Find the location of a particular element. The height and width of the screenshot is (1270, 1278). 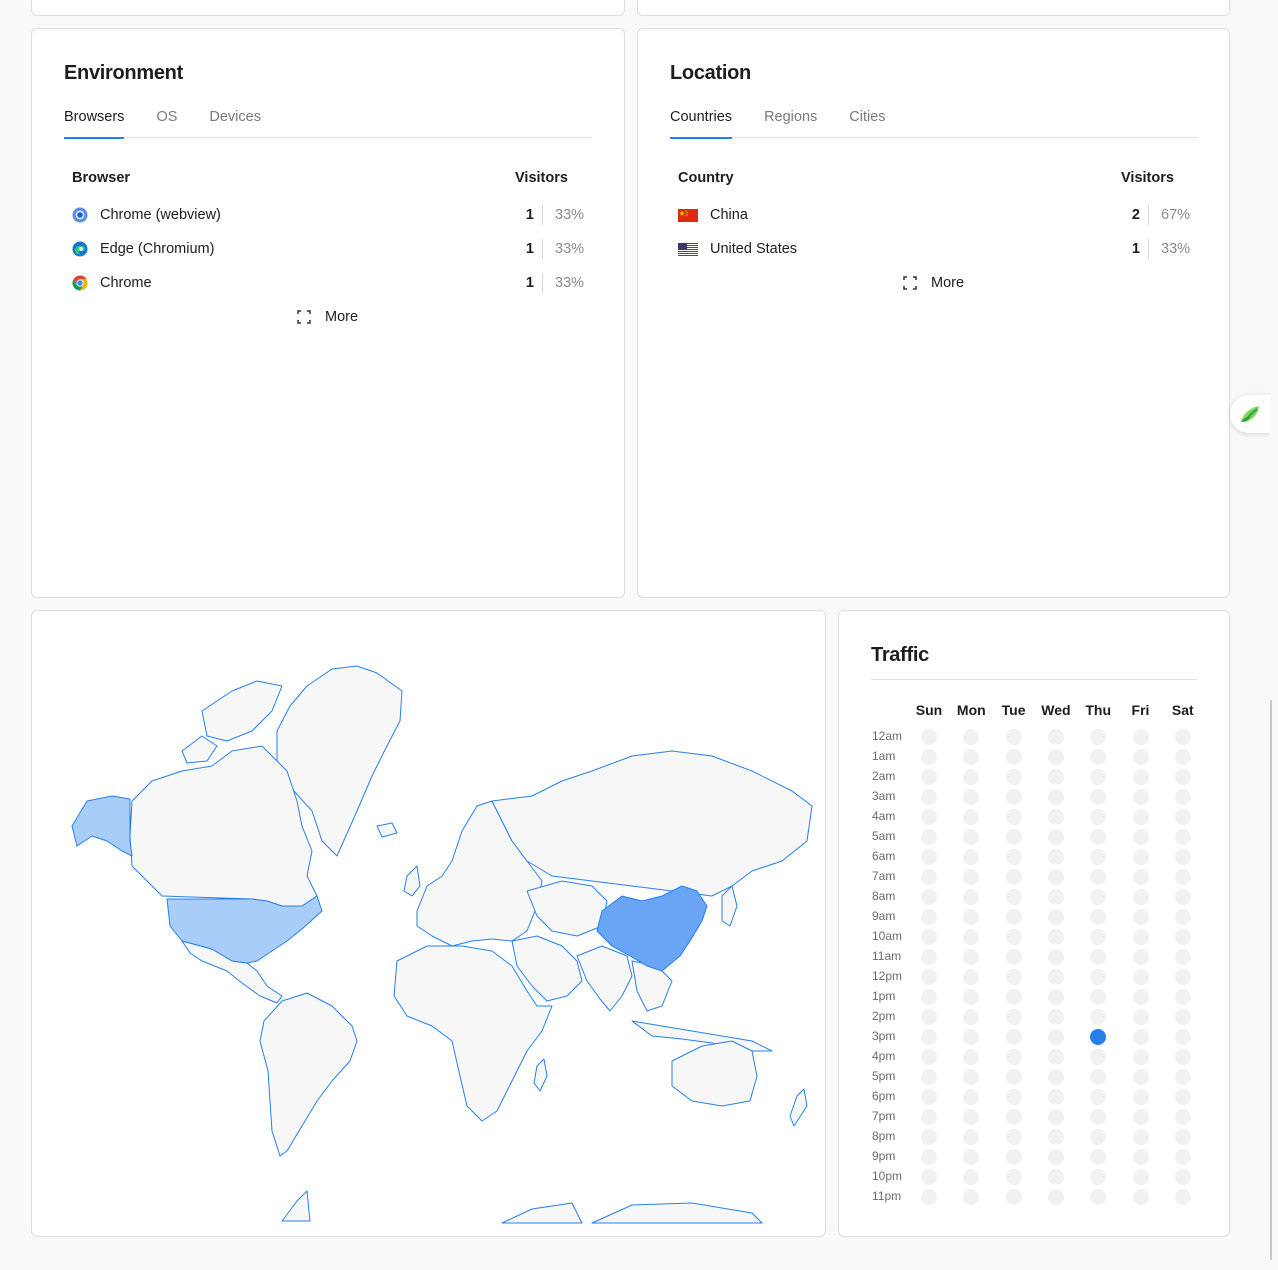

tab-devices: Devices is located at coordinates (235, 122).